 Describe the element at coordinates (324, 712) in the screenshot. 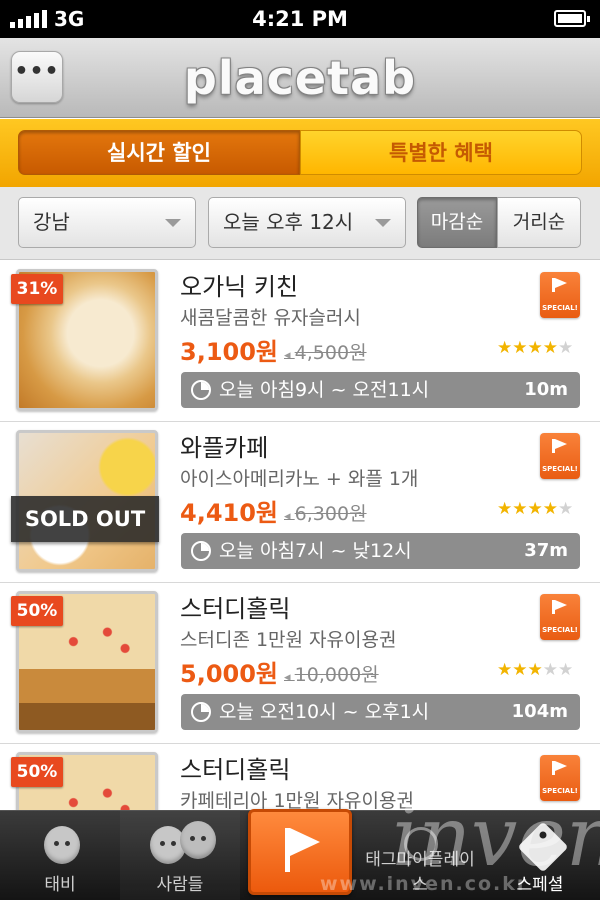

I see `deal-time: 오늘 오전10시 ~ 오후1시` at that location.